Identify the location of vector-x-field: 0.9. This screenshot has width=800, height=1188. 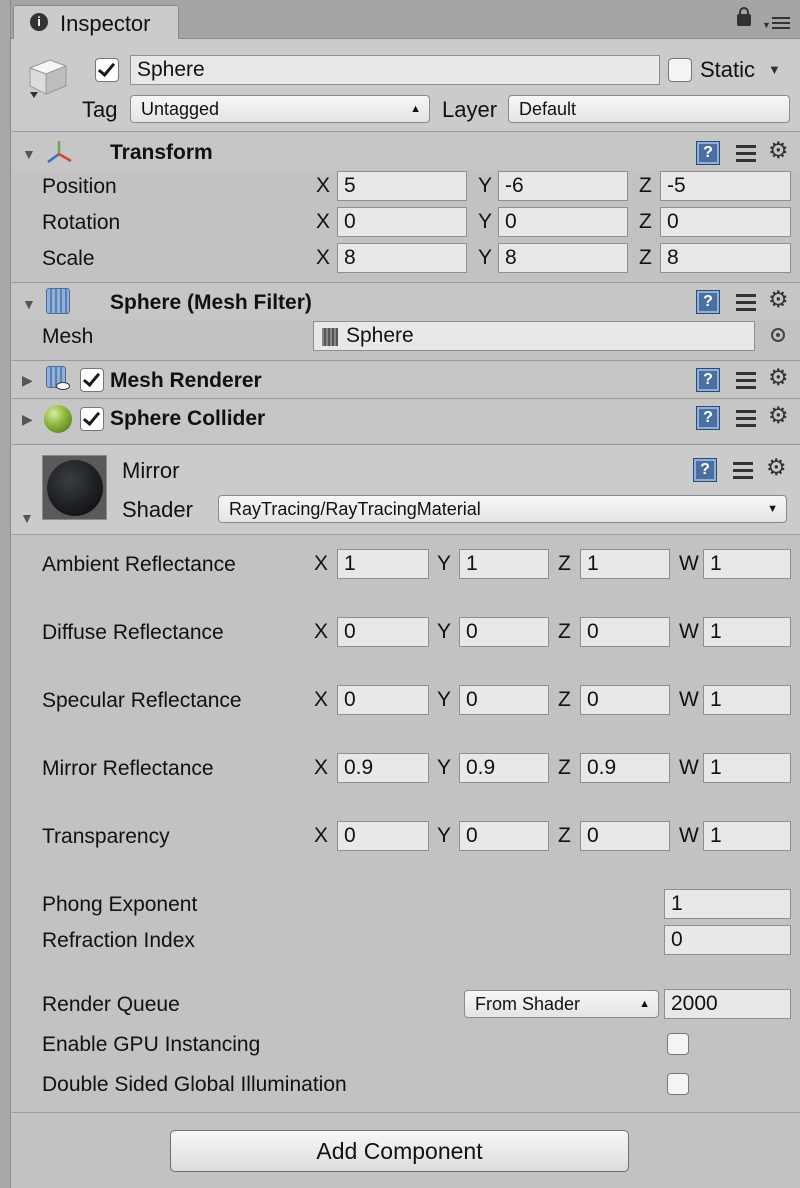
(383, 768).